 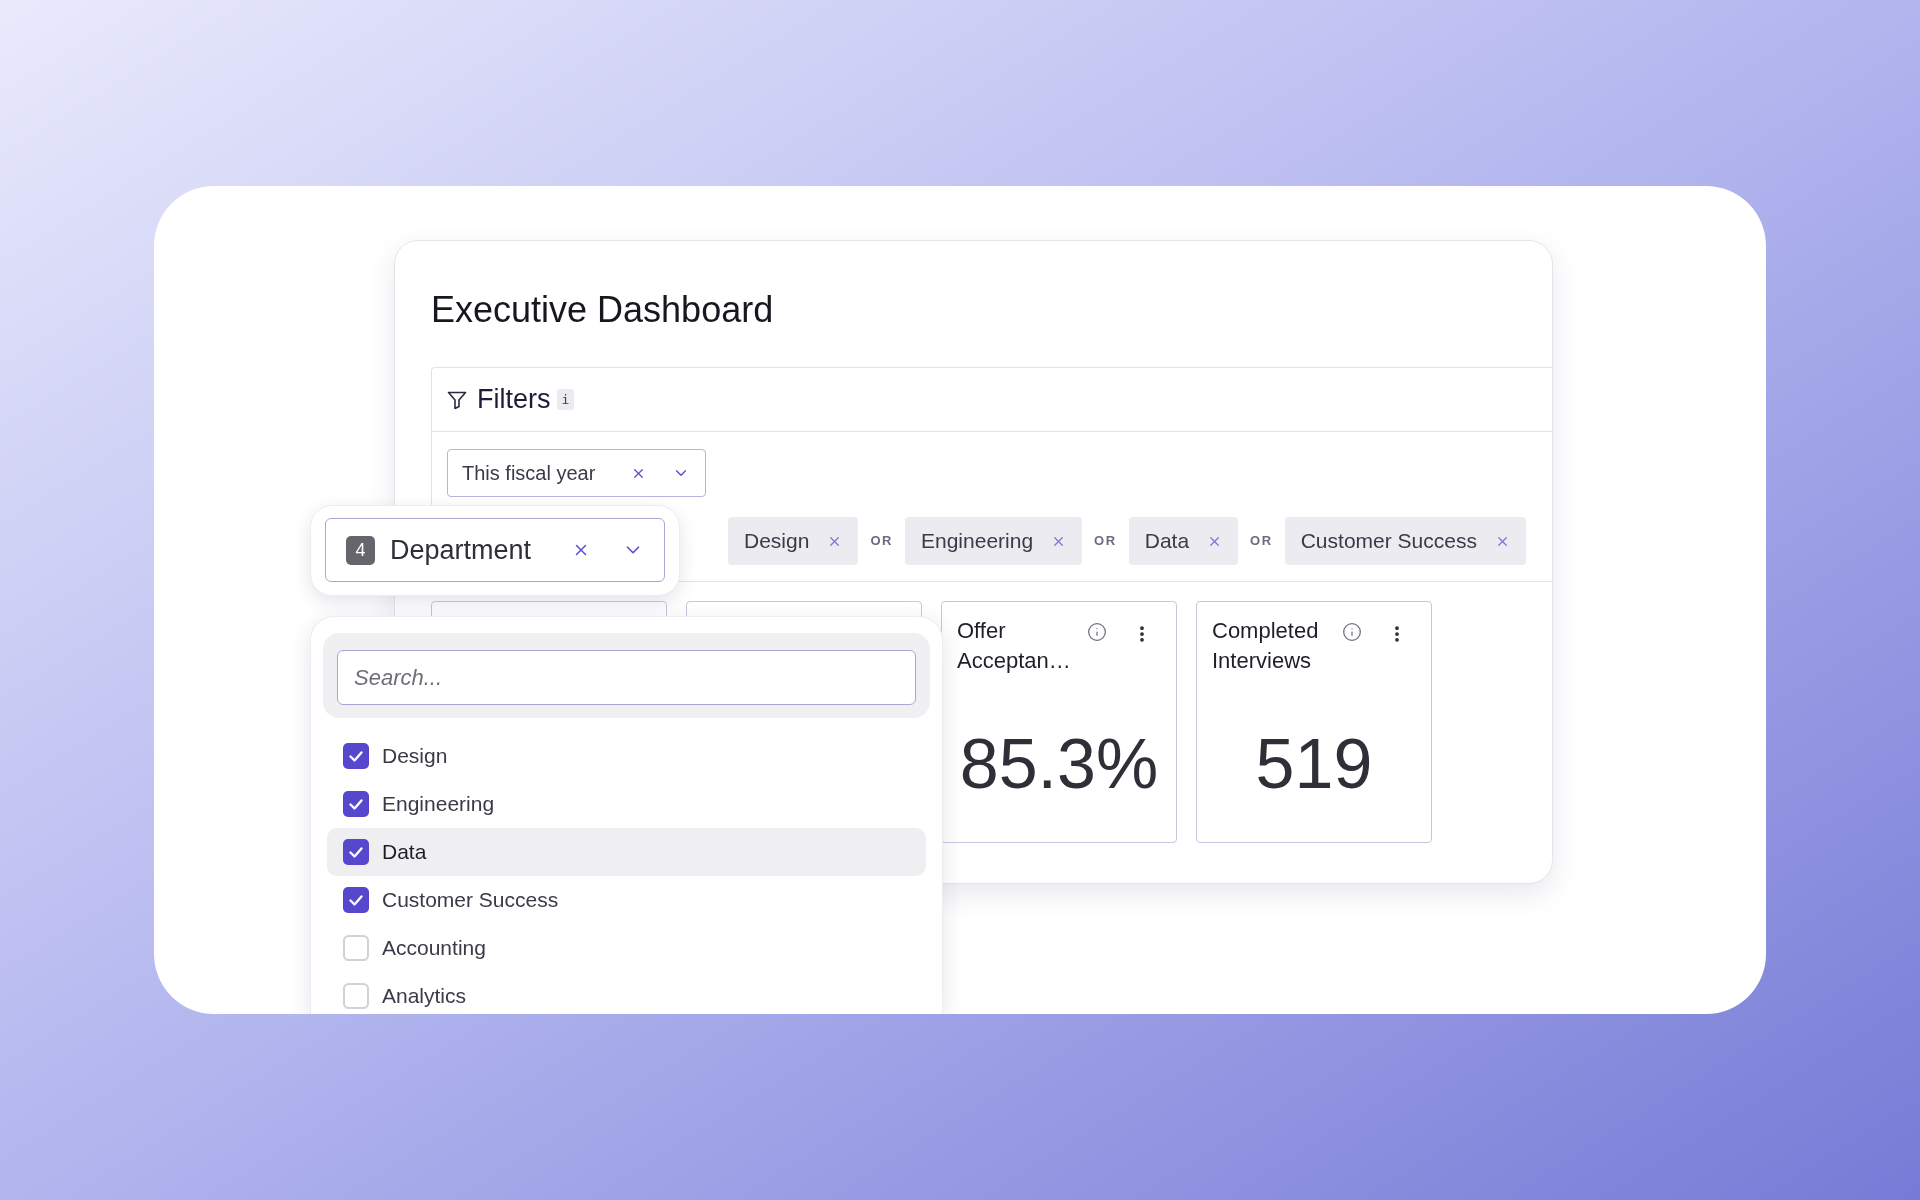 What do you see at coordinates (565, 399) in the screenshot?
I see `info-hint: i` at bounding box center [565, 399].